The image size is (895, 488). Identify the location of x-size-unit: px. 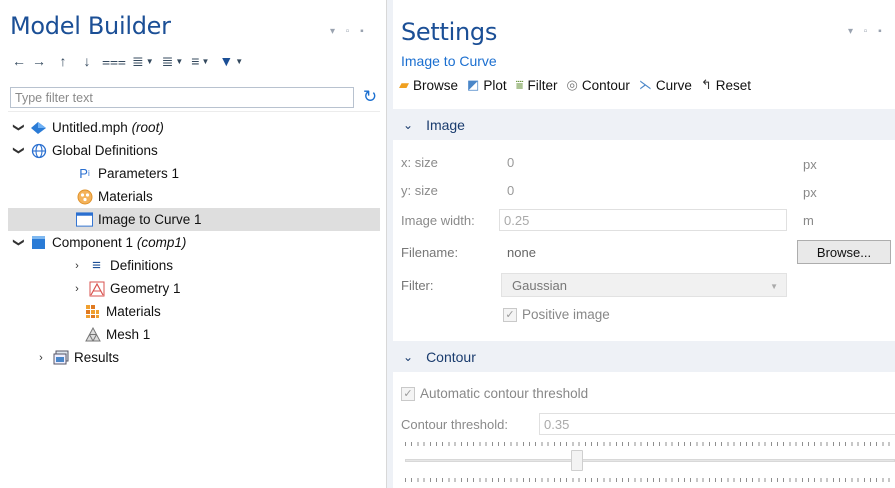
(810, 164).